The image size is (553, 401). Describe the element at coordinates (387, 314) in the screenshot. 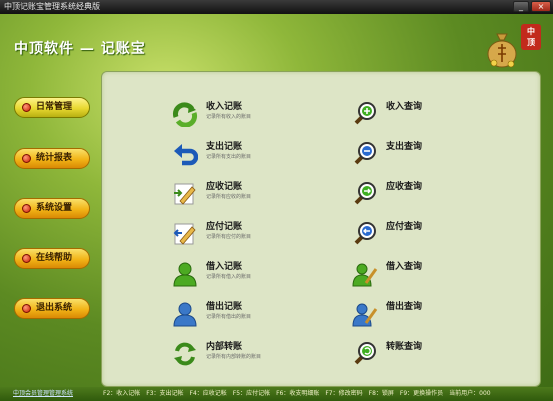

I see `query-lend-out-button: 借出查询` at that location.